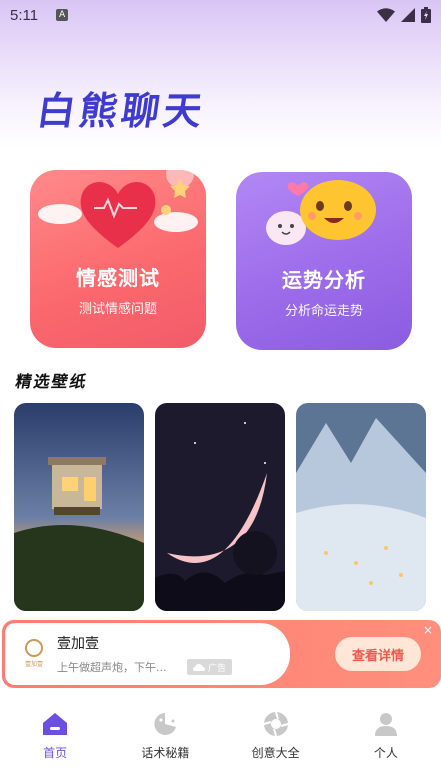  I want to click on ad-content: 壹加壹 壹加壹 上午做超声炮，下午... 广告, so click(147, 654).